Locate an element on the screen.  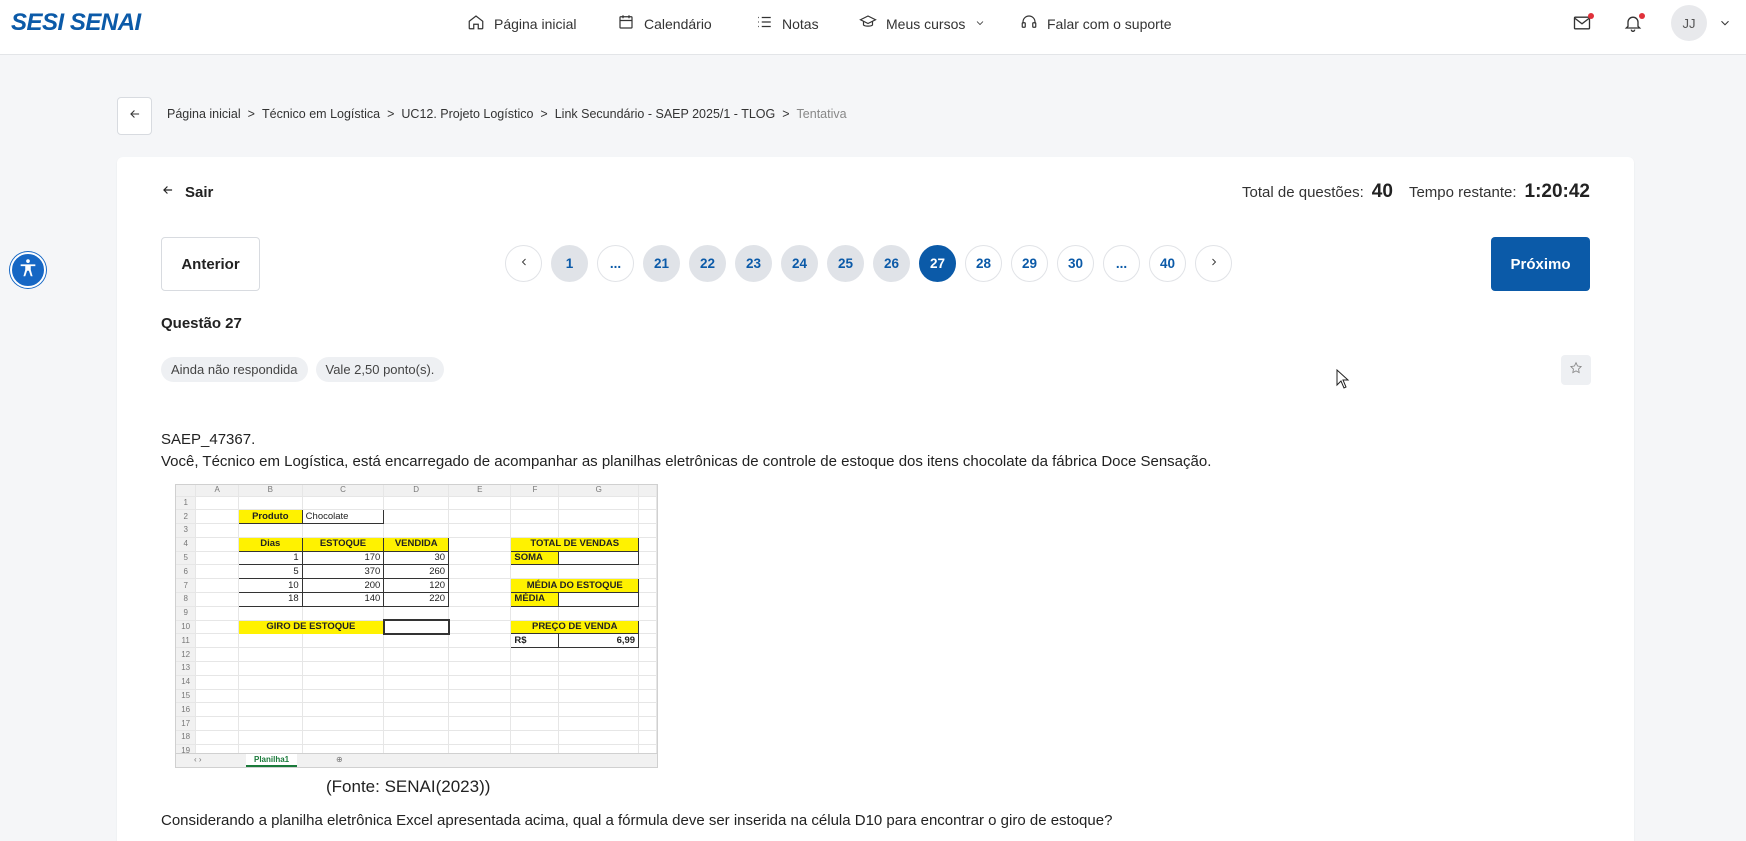
add-sheet-icon: ⊕ is located at coordinates (339, 759).